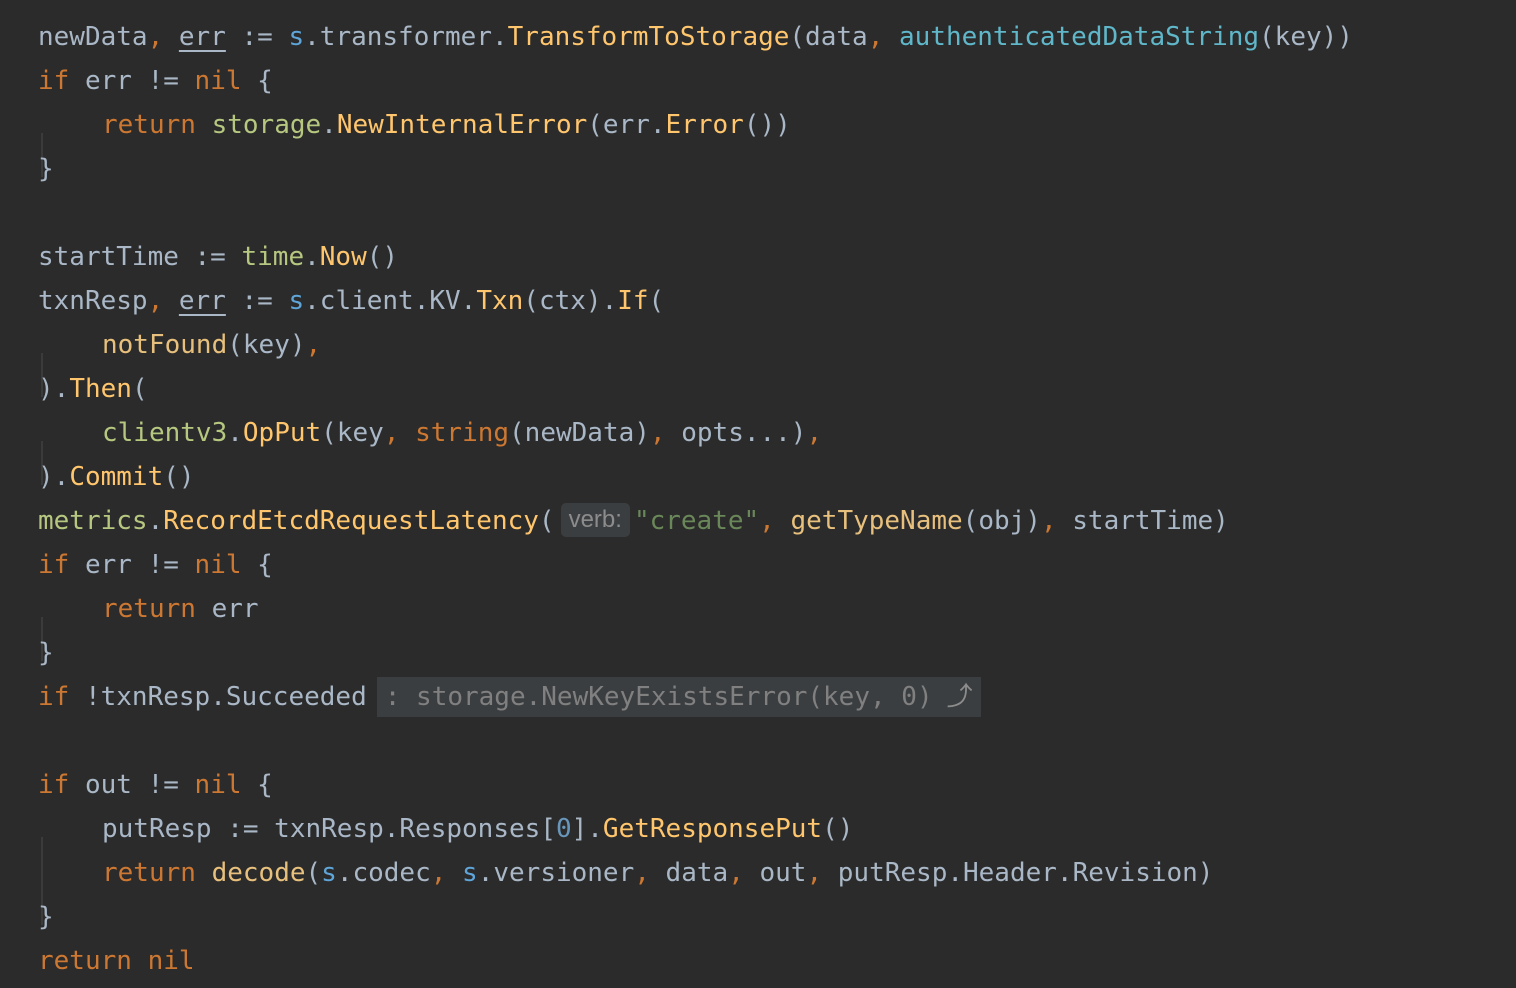  I want to click on args-key: (key, so click(352, 433).